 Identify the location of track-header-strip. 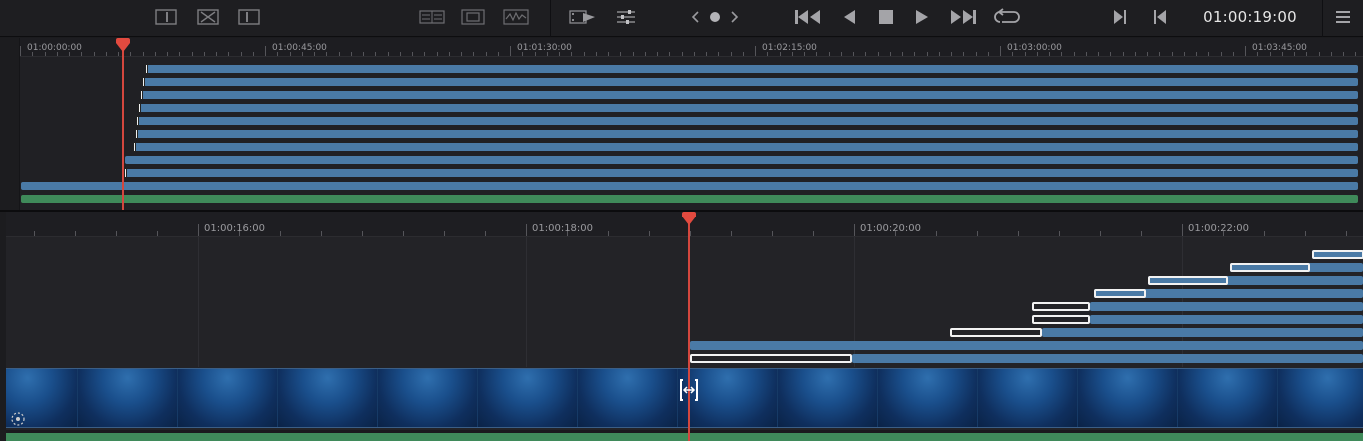
(10, 124).